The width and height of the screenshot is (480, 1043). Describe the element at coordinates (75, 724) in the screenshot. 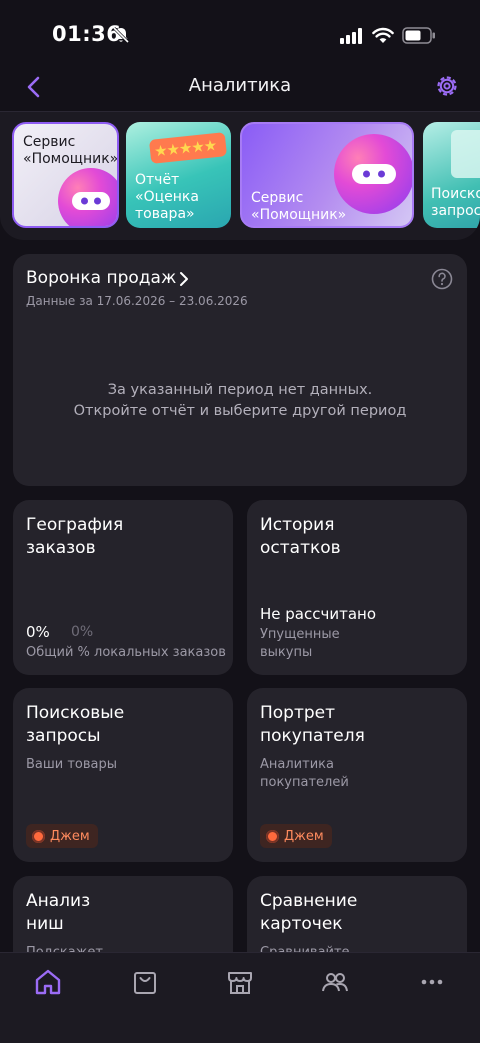

I see `card-title: Поисковые запросы` at that location.